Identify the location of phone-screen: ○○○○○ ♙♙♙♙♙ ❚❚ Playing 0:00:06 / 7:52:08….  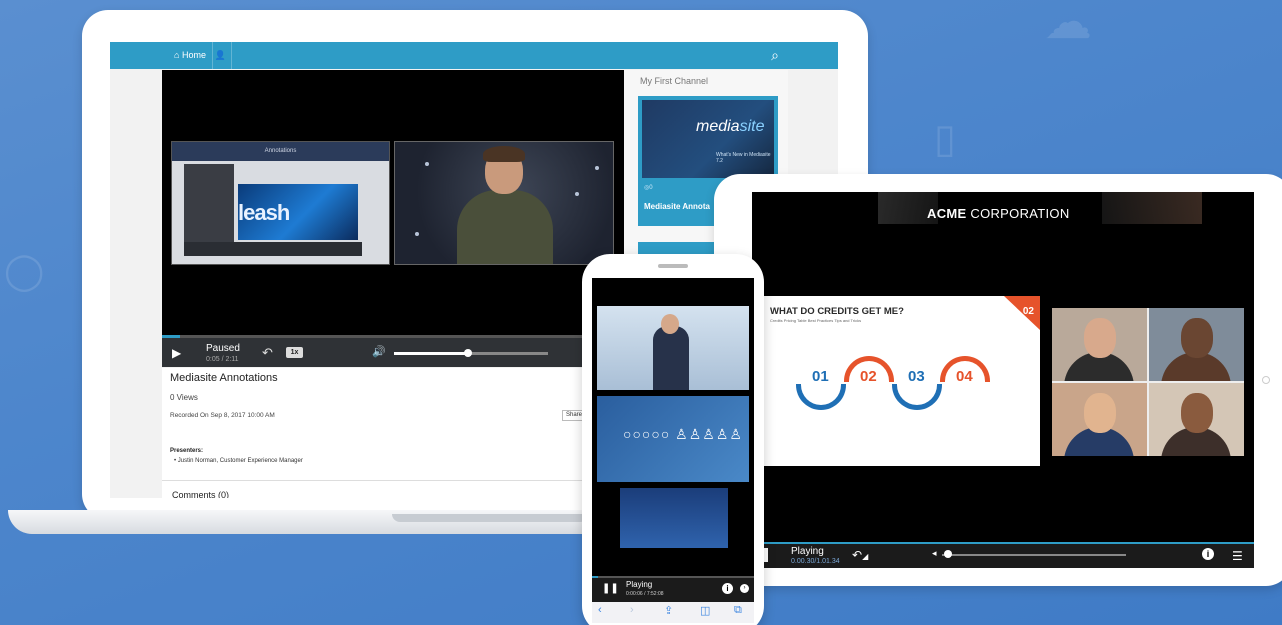
(673, 450).